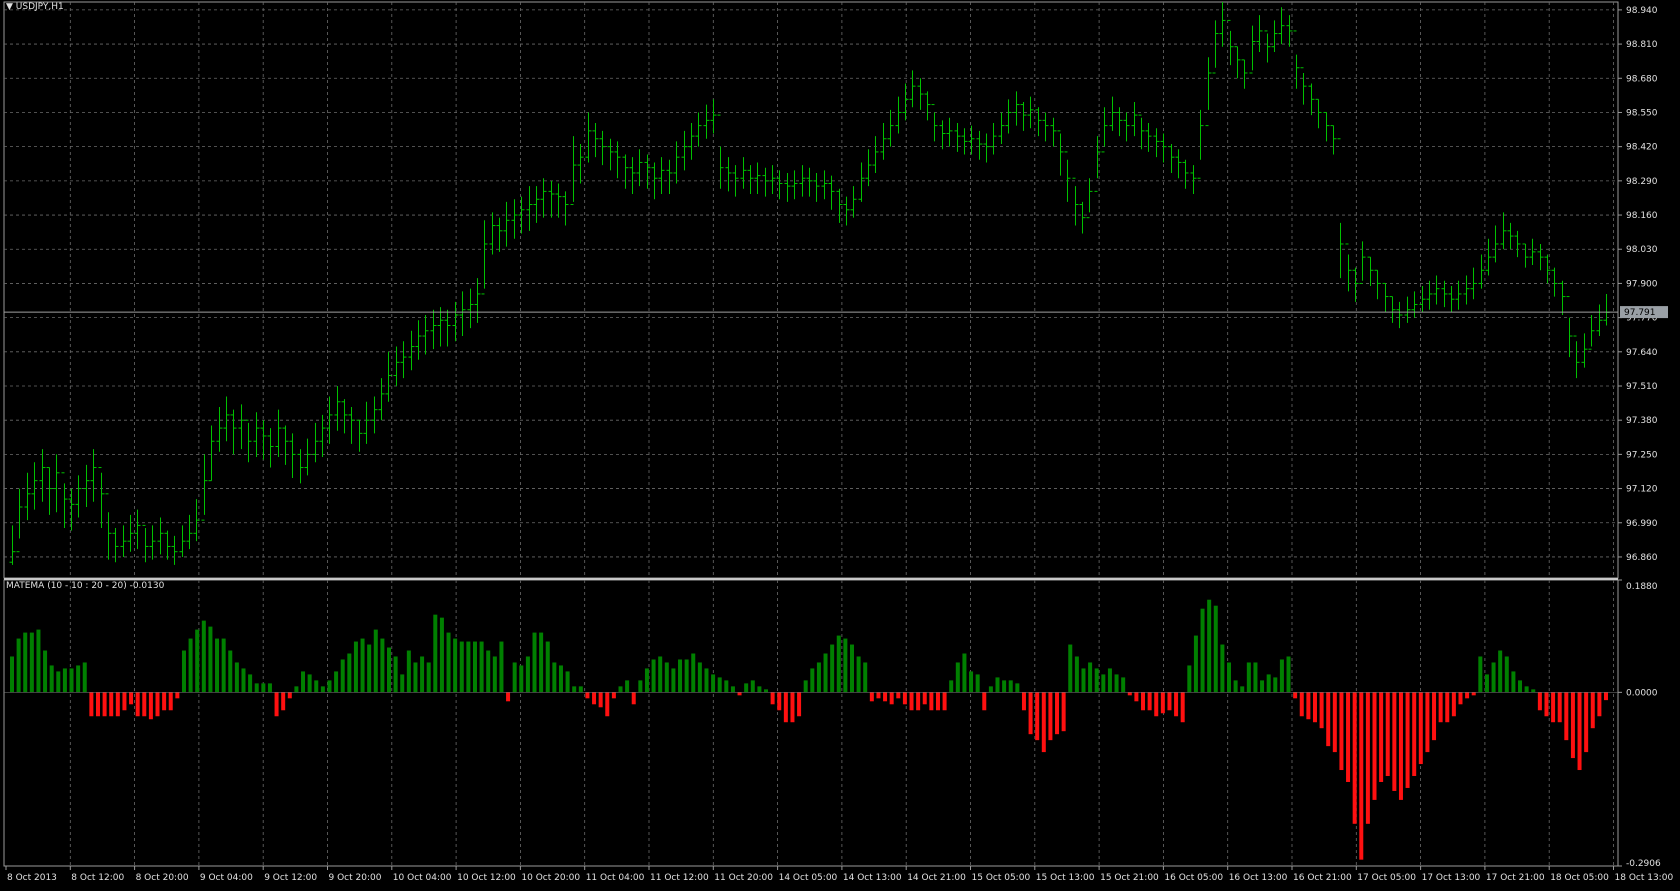  I want to click on x-axis-label: 10 Oct 12:00, so click(486, 878).